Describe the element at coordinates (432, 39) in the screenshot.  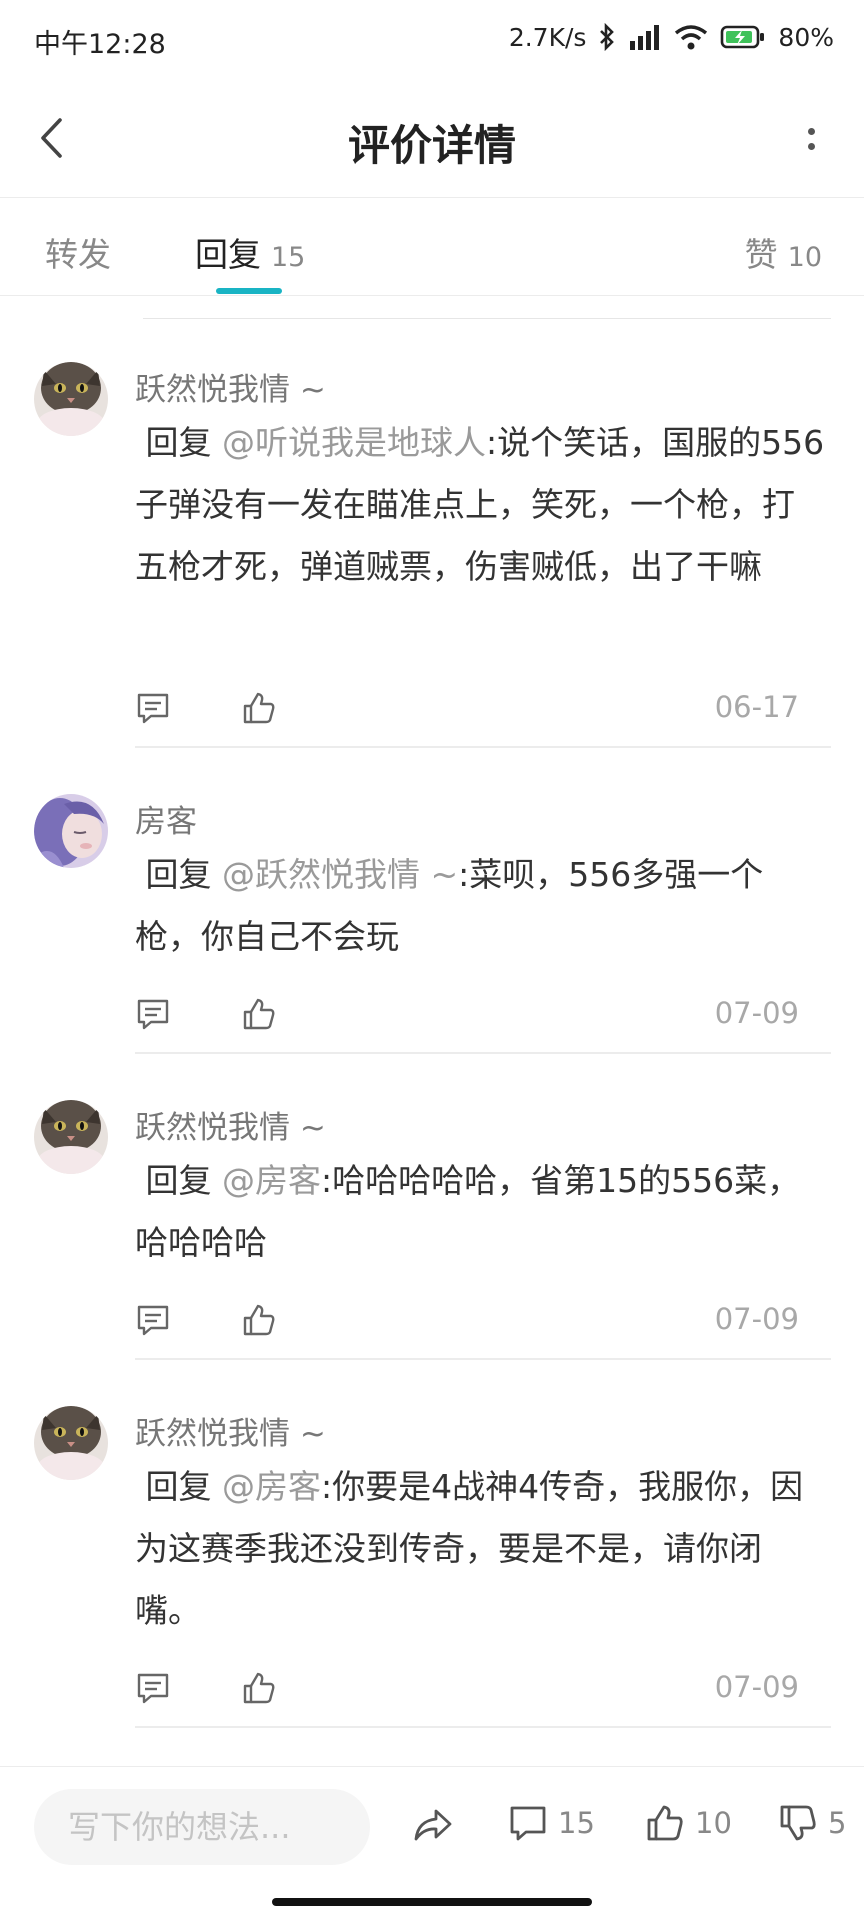
I see `status-bar: 中午12:28 2.7K/s 80%` at that location.